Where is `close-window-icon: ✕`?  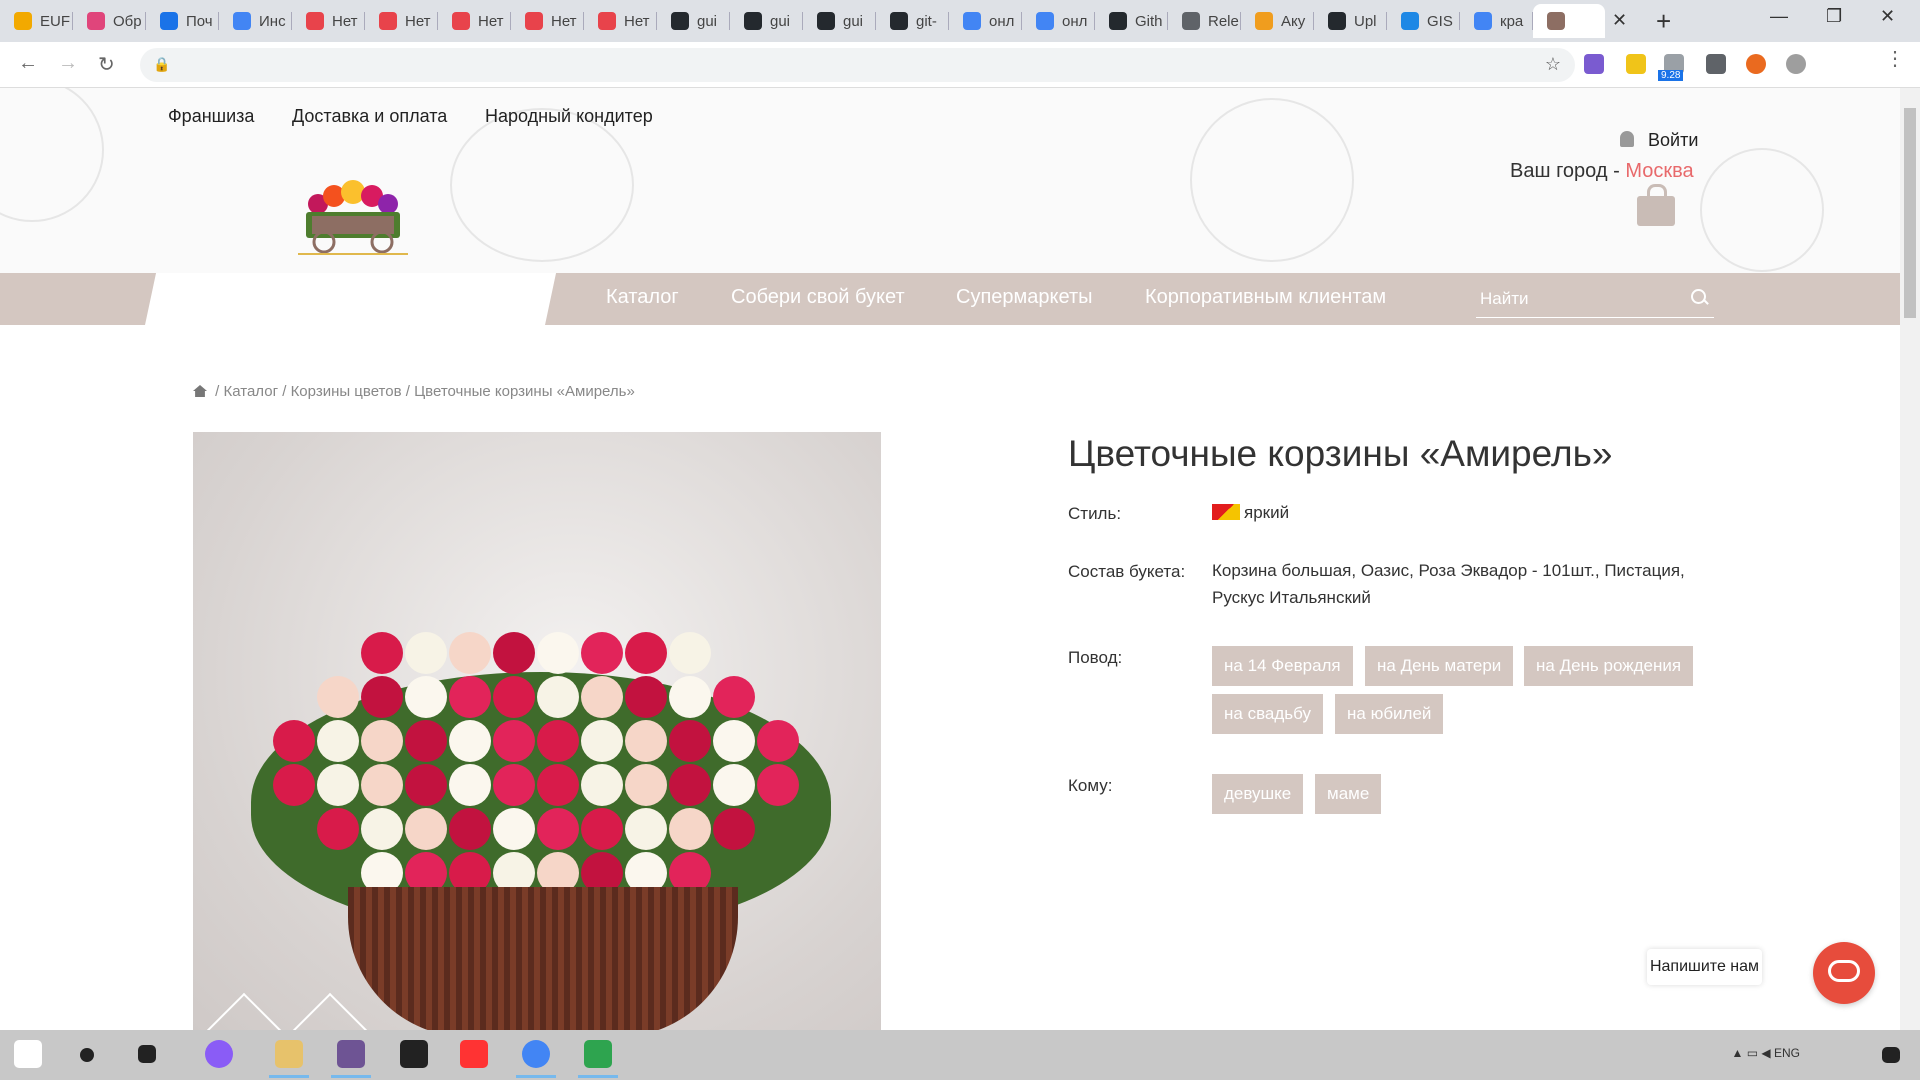 close-window-icon: ✕ is located at coordinates (1887, 16).